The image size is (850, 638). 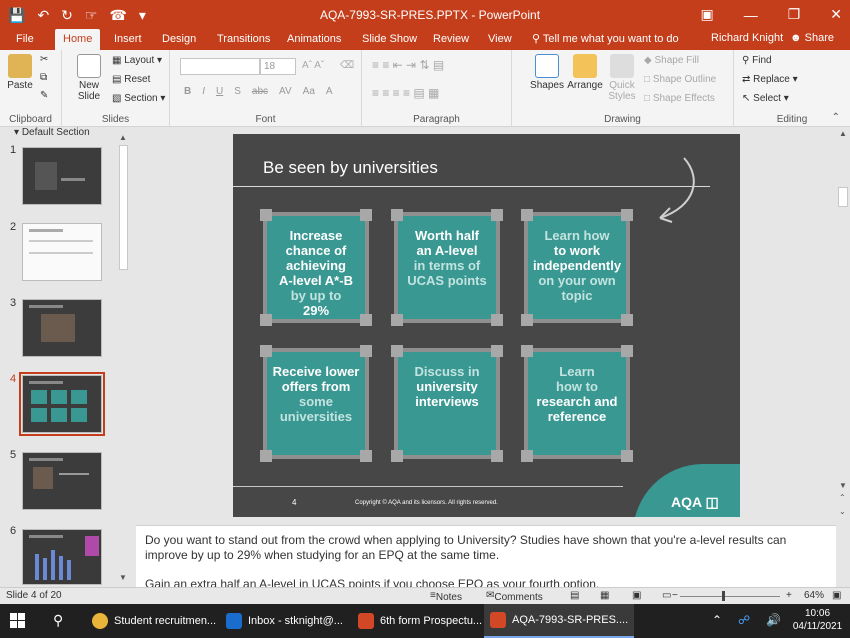 I want to click on thumbnail-scroll-thumb, so click(x=123, y=207).